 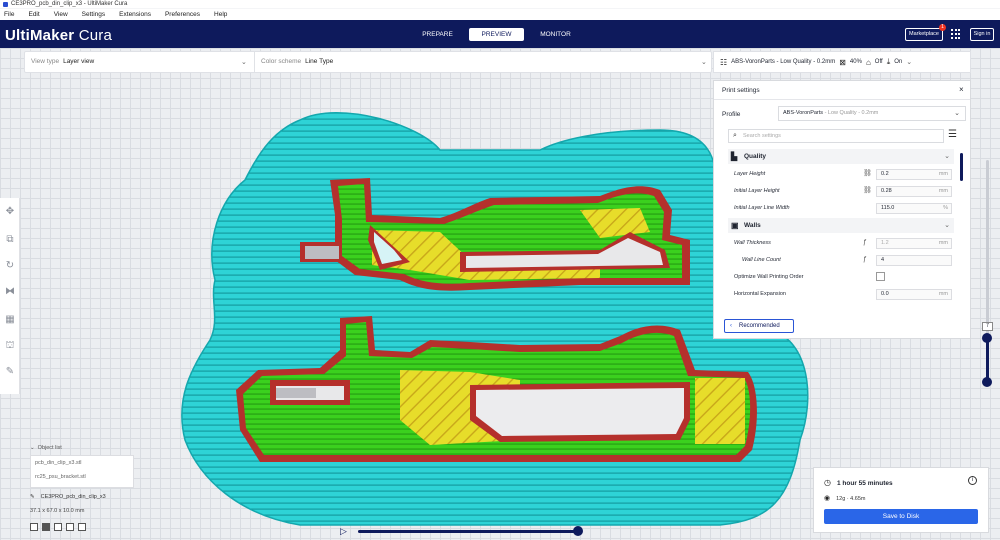 I want to click on infill-percent: 40%, so click(x=855, y=62).